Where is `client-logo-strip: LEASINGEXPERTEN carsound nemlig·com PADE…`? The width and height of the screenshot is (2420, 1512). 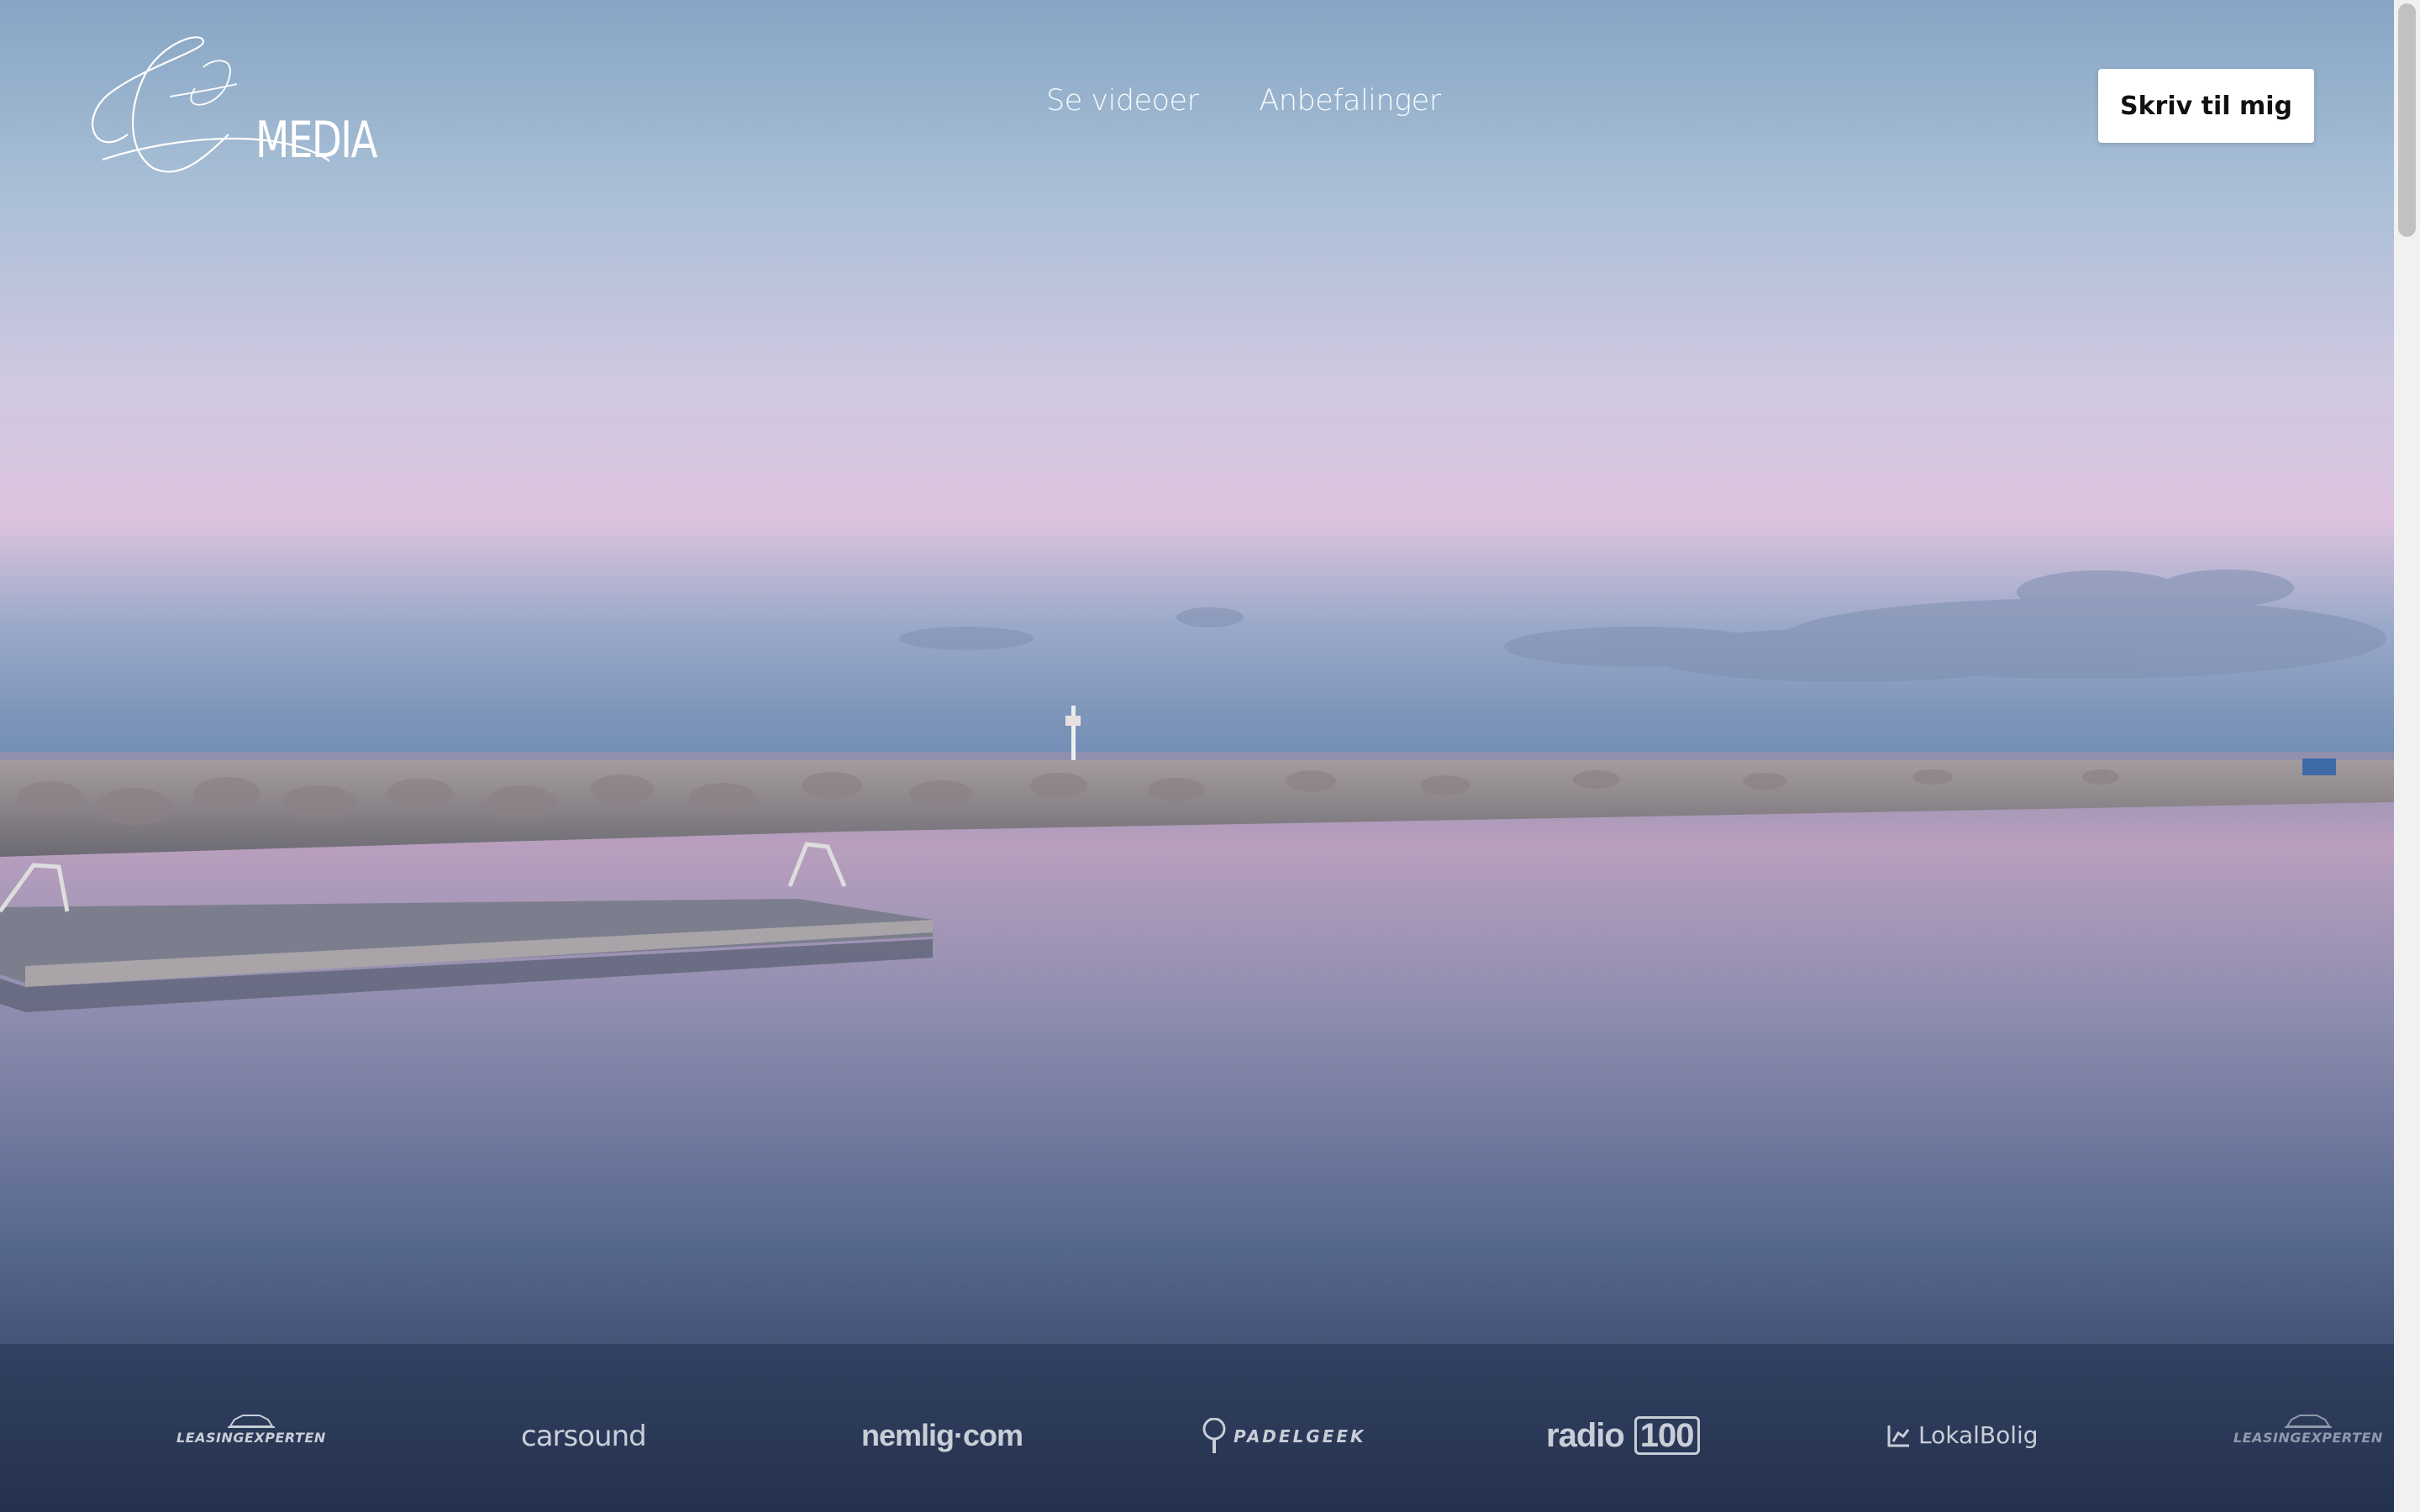
client-logo-strip: LEASINGEXPERTEN carsound nemlig·com PADE… is located at coordinates (1197, 1436).